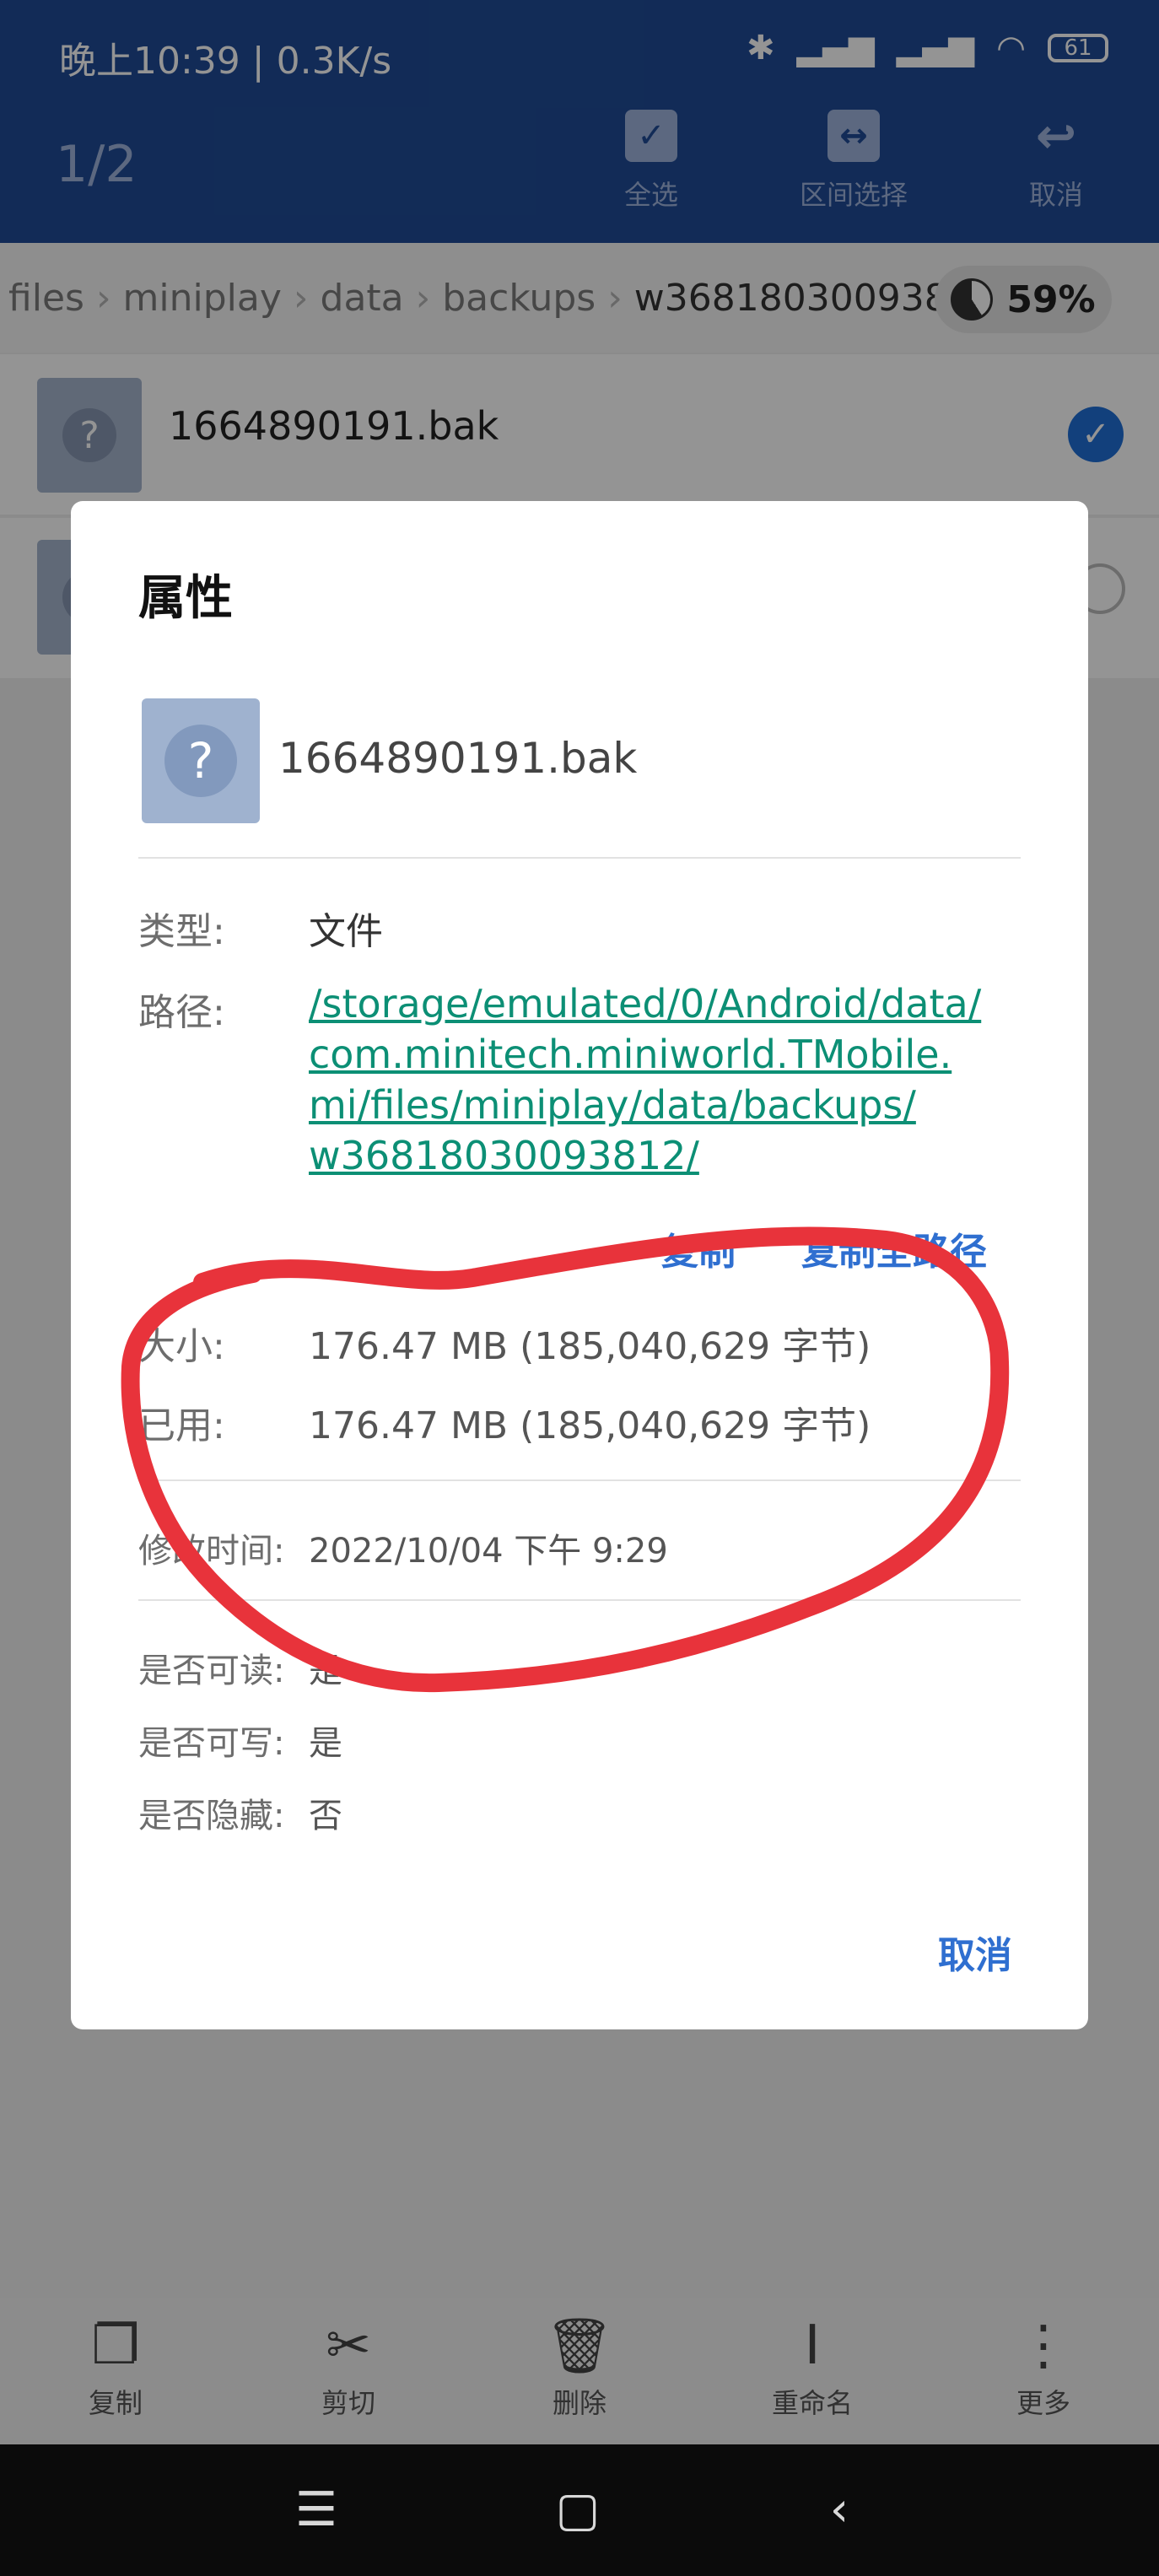  I want to click on path-line: /storage/emulated/0/Android/data/, so click(645, 1004).